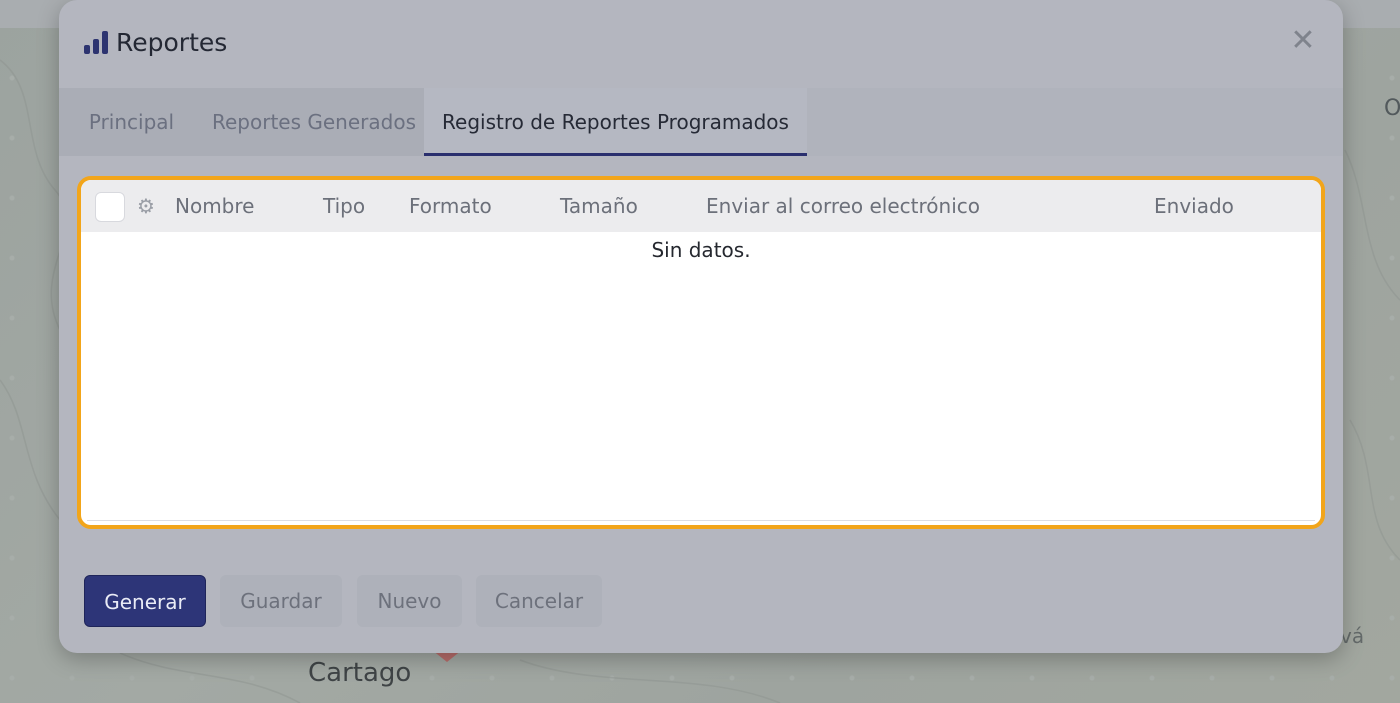 The width and height of the screenshot is (1400, 703). I want to click on tab-generated-reports: Reportes Generados, so click(314, 122).